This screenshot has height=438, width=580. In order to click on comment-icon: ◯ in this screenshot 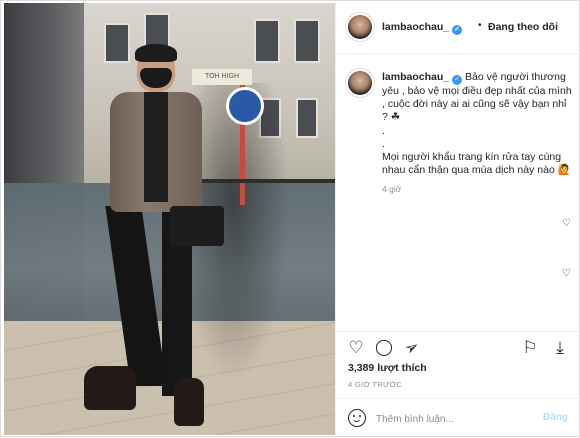, I will do `click(384, 348)`.